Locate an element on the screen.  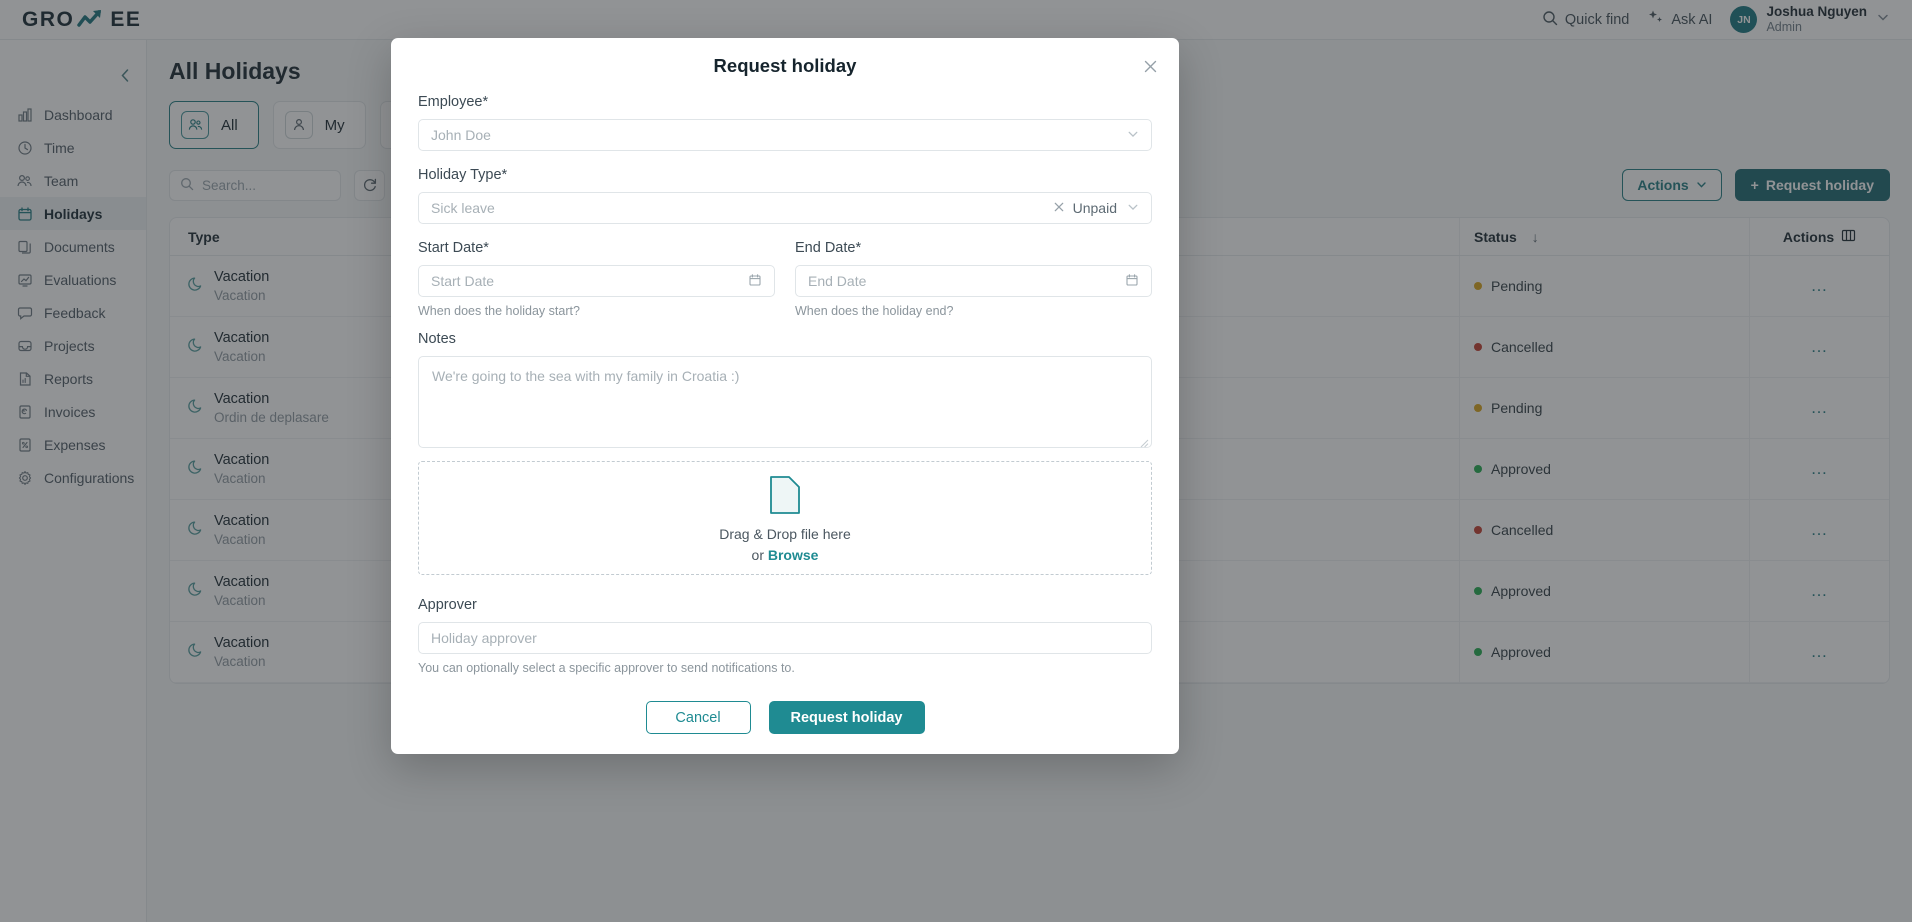
approver-input: Holiday approver is located at coordinates (785, 638).